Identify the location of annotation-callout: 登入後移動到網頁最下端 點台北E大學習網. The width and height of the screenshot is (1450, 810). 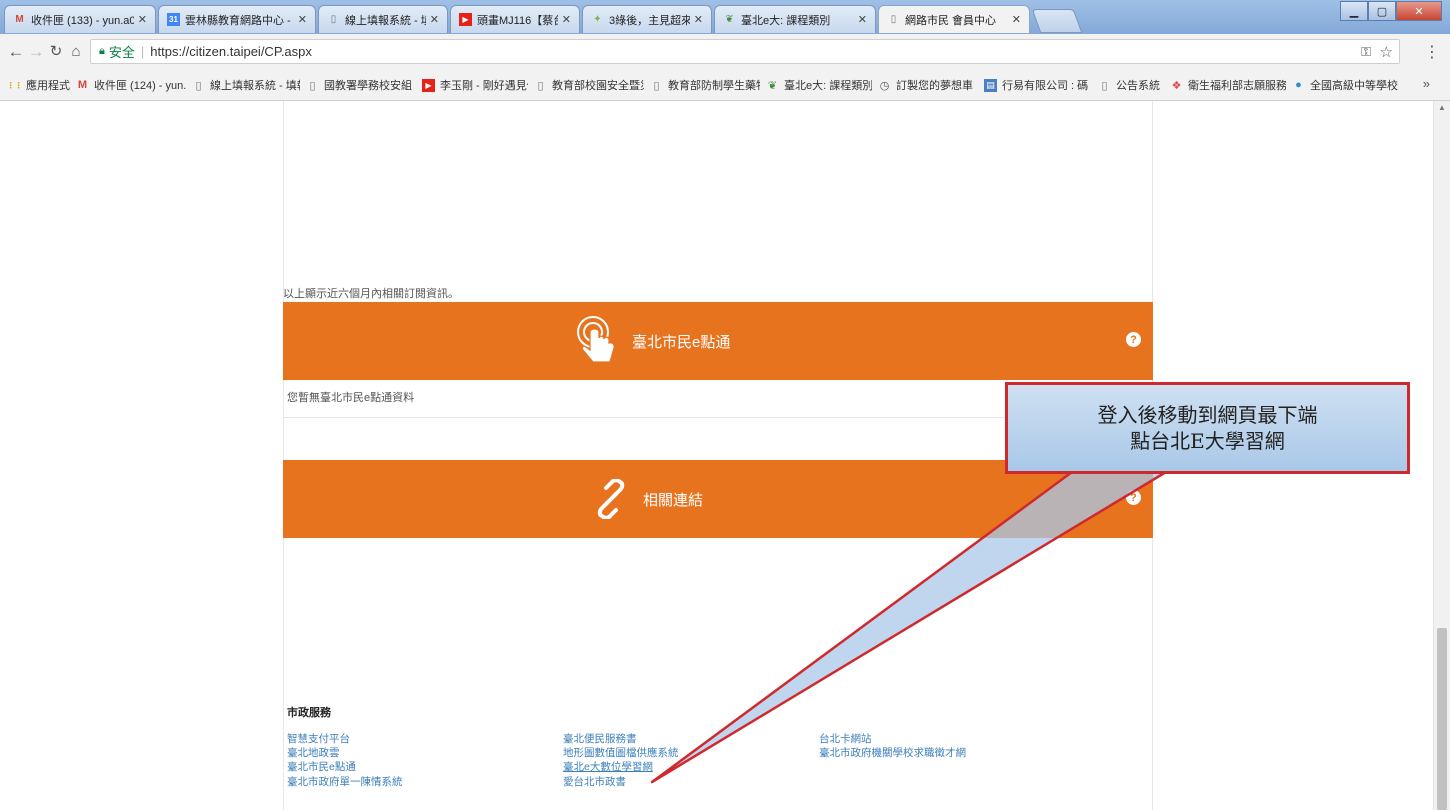
(1207, 428).